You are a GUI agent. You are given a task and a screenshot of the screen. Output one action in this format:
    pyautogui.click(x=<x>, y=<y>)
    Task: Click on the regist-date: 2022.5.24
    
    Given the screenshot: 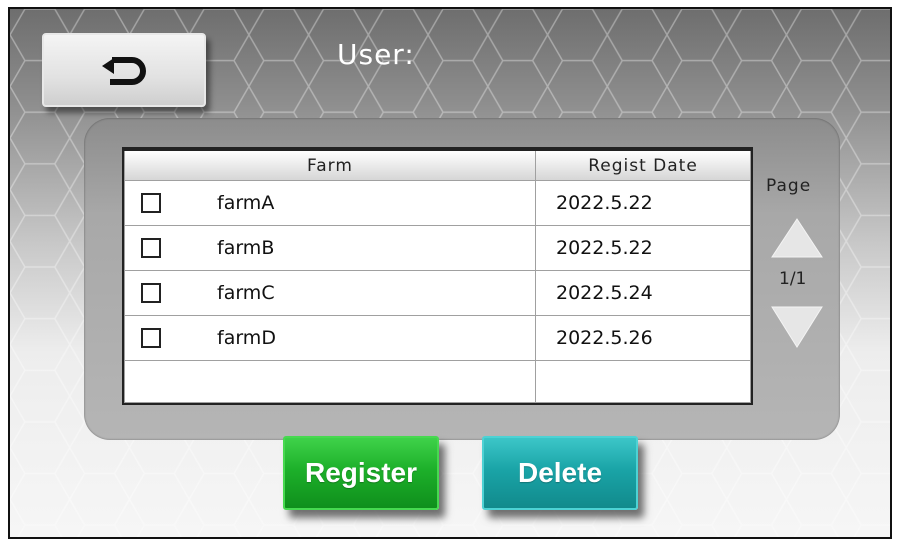 What is the action you would take?
    pyautogui.click(x=604, y=293)
    